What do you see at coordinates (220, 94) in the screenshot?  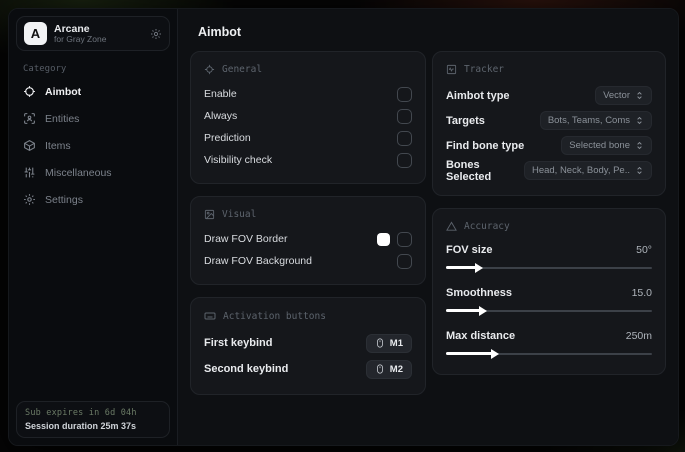 I see `setting-label: Enable` at bounding box center [220, 94].